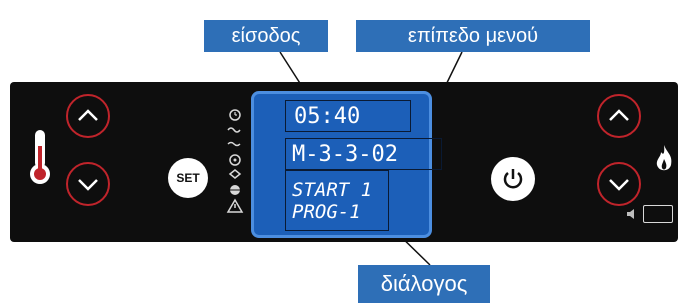 The height and width of the screenshot is (307, 683). I want to click on pump-icon, so click(235, 174).